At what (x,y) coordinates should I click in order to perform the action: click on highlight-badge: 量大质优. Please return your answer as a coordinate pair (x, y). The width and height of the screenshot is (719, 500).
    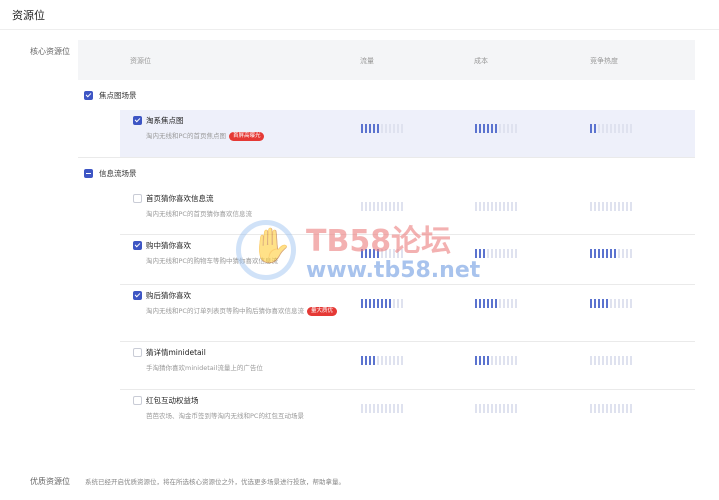
    Looking at the image, I should click on (321, 311).